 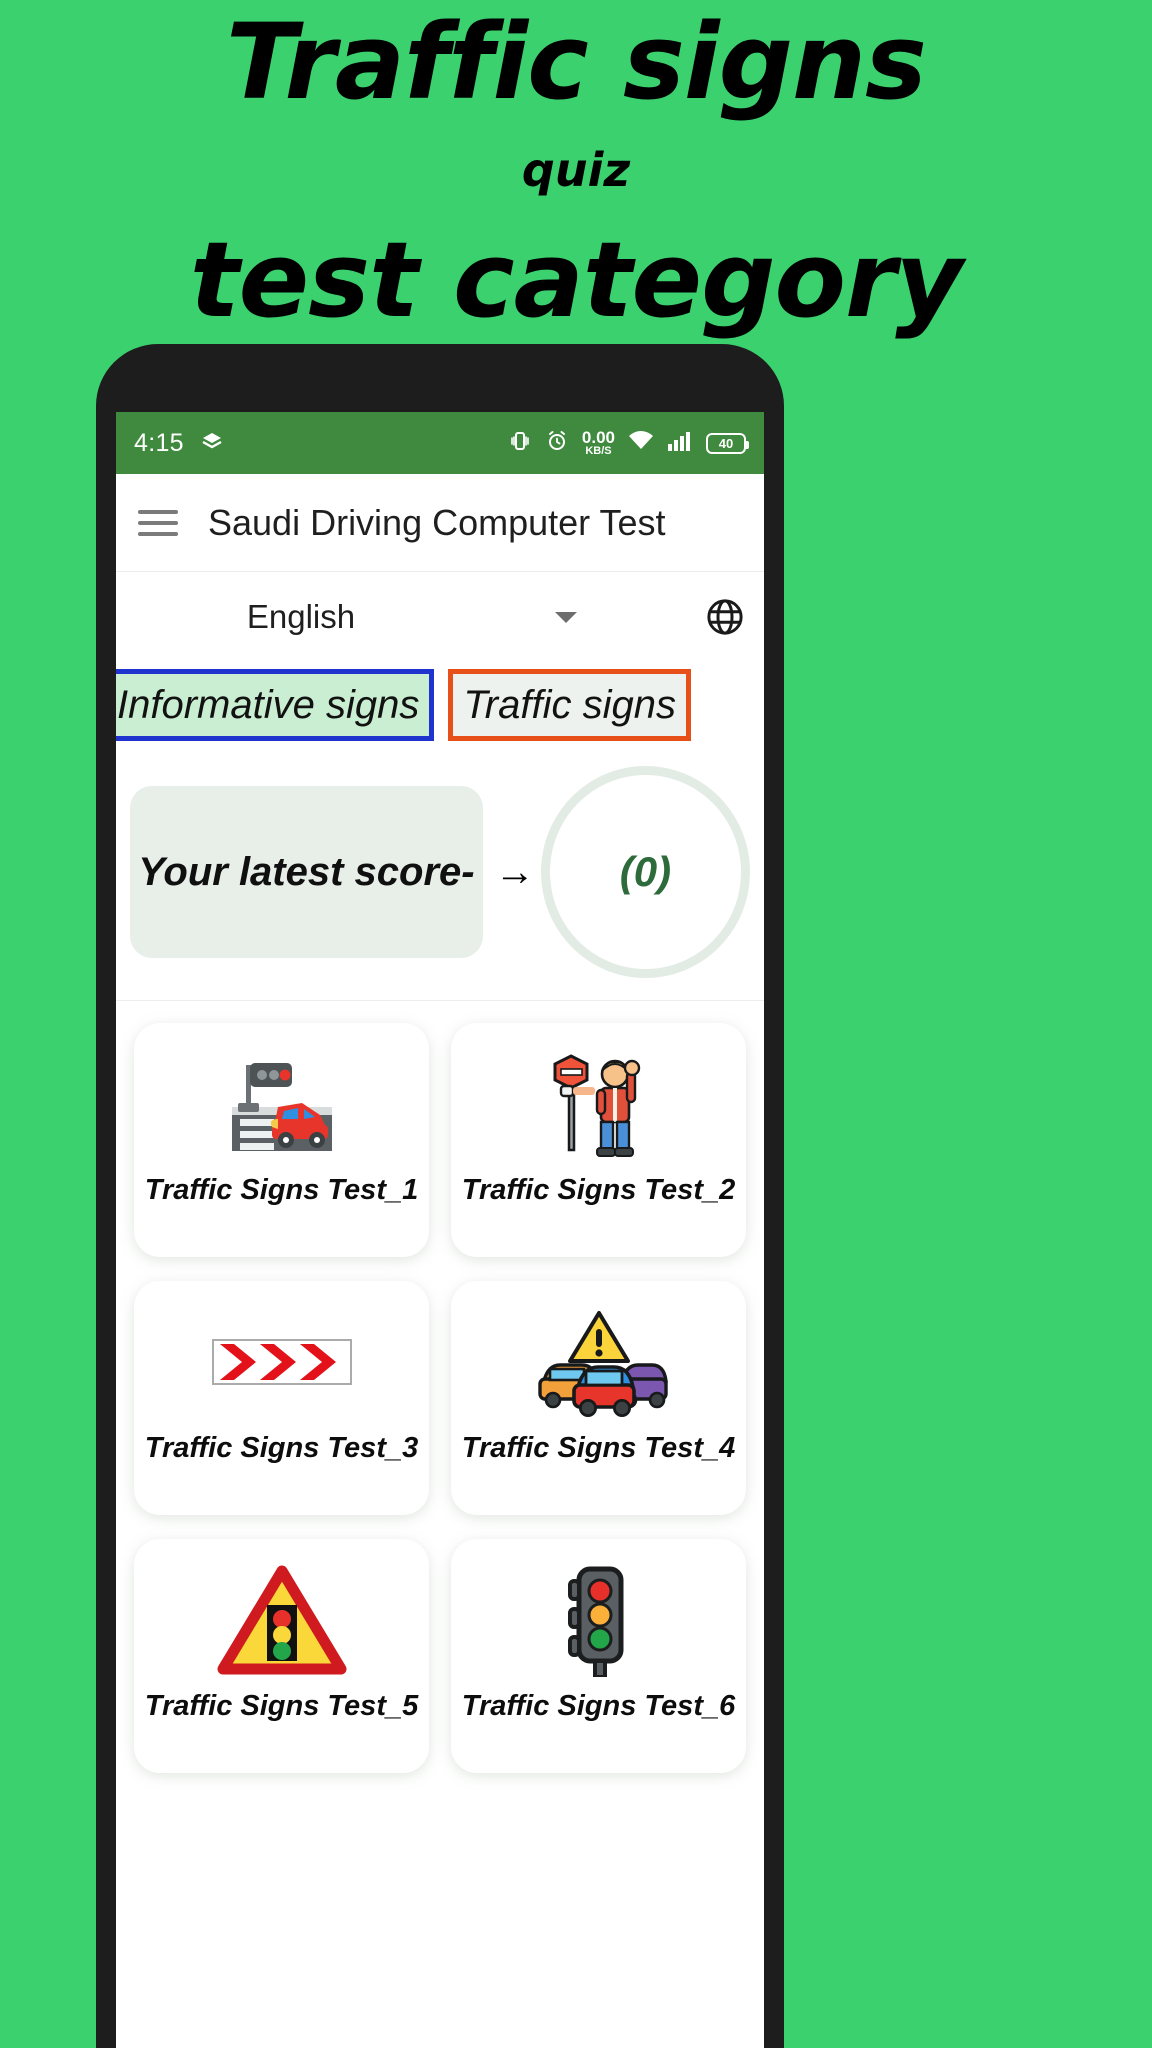 What do you see at coordinates (598, 451) in the screenshot?
I see `network-speed-unit: KB/S` at bounding box center [598, 451].